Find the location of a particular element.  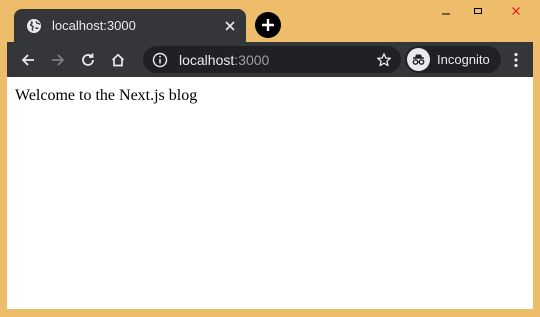

incognito-profile-button: Incognito is located at coordinates (453, 59).